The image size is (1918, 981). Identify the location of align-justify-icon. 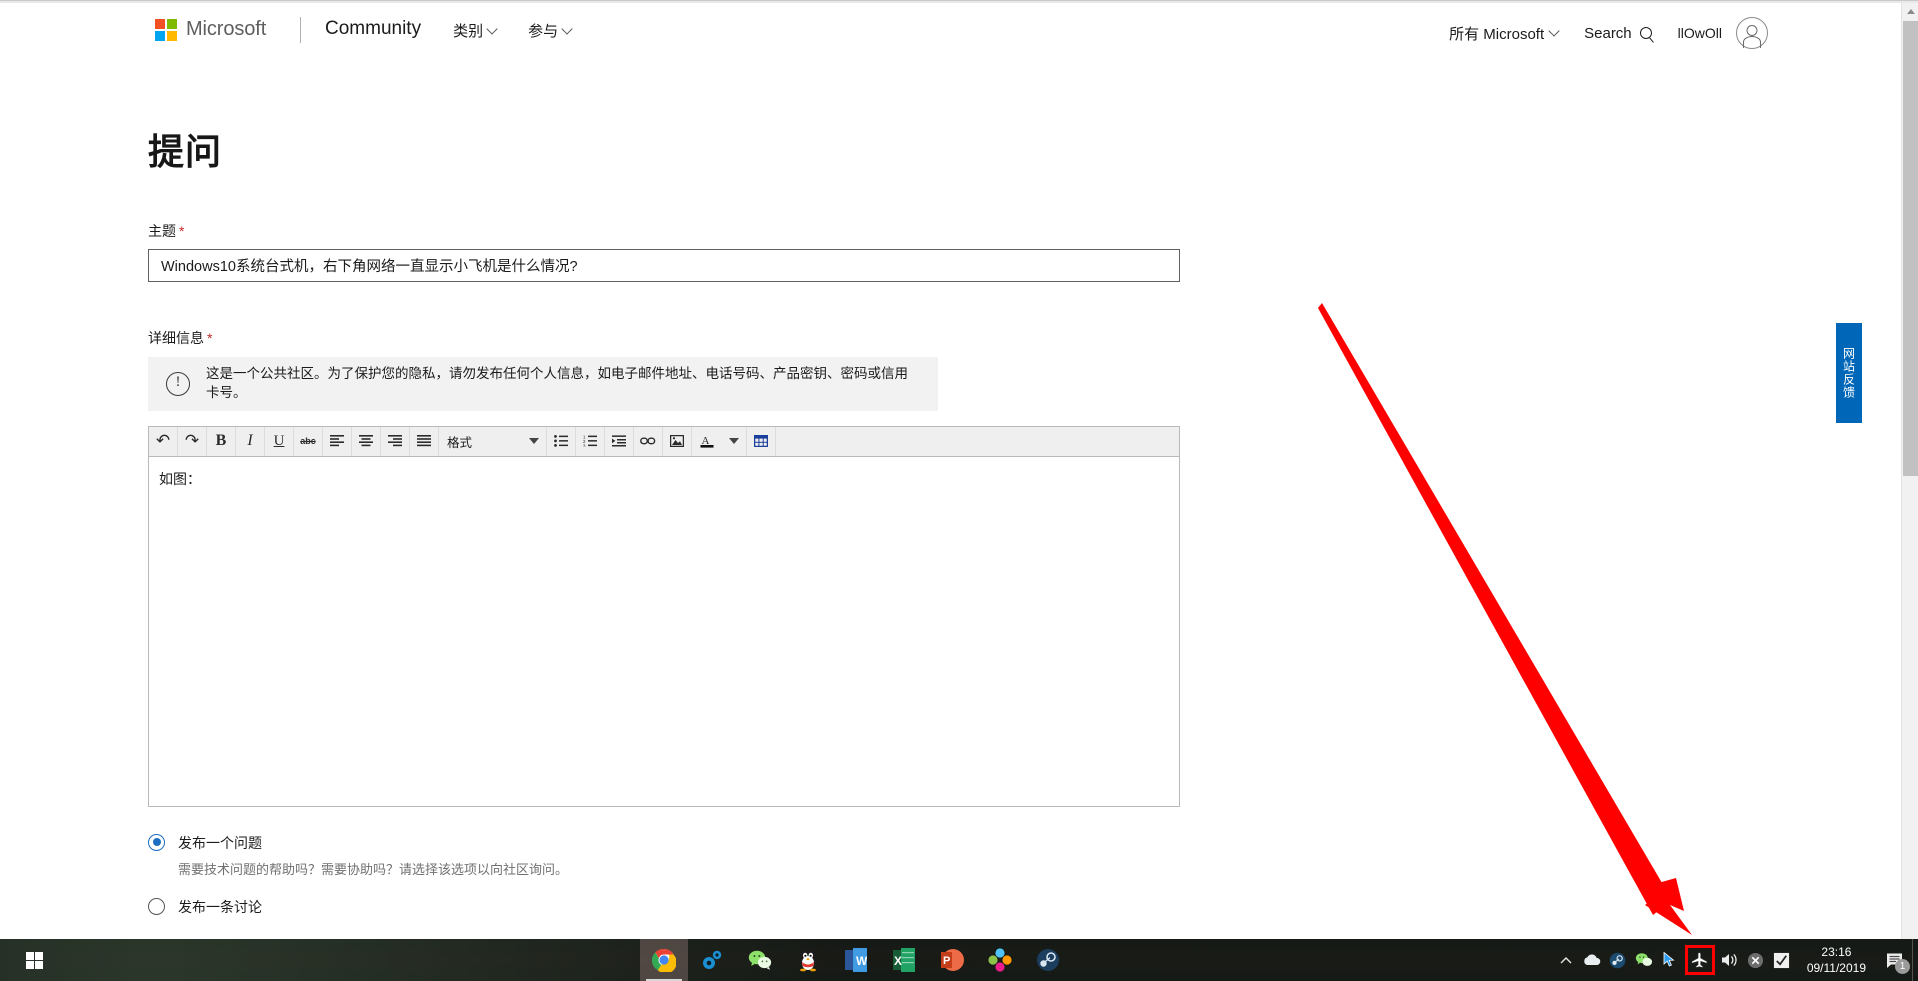
(424, 441).